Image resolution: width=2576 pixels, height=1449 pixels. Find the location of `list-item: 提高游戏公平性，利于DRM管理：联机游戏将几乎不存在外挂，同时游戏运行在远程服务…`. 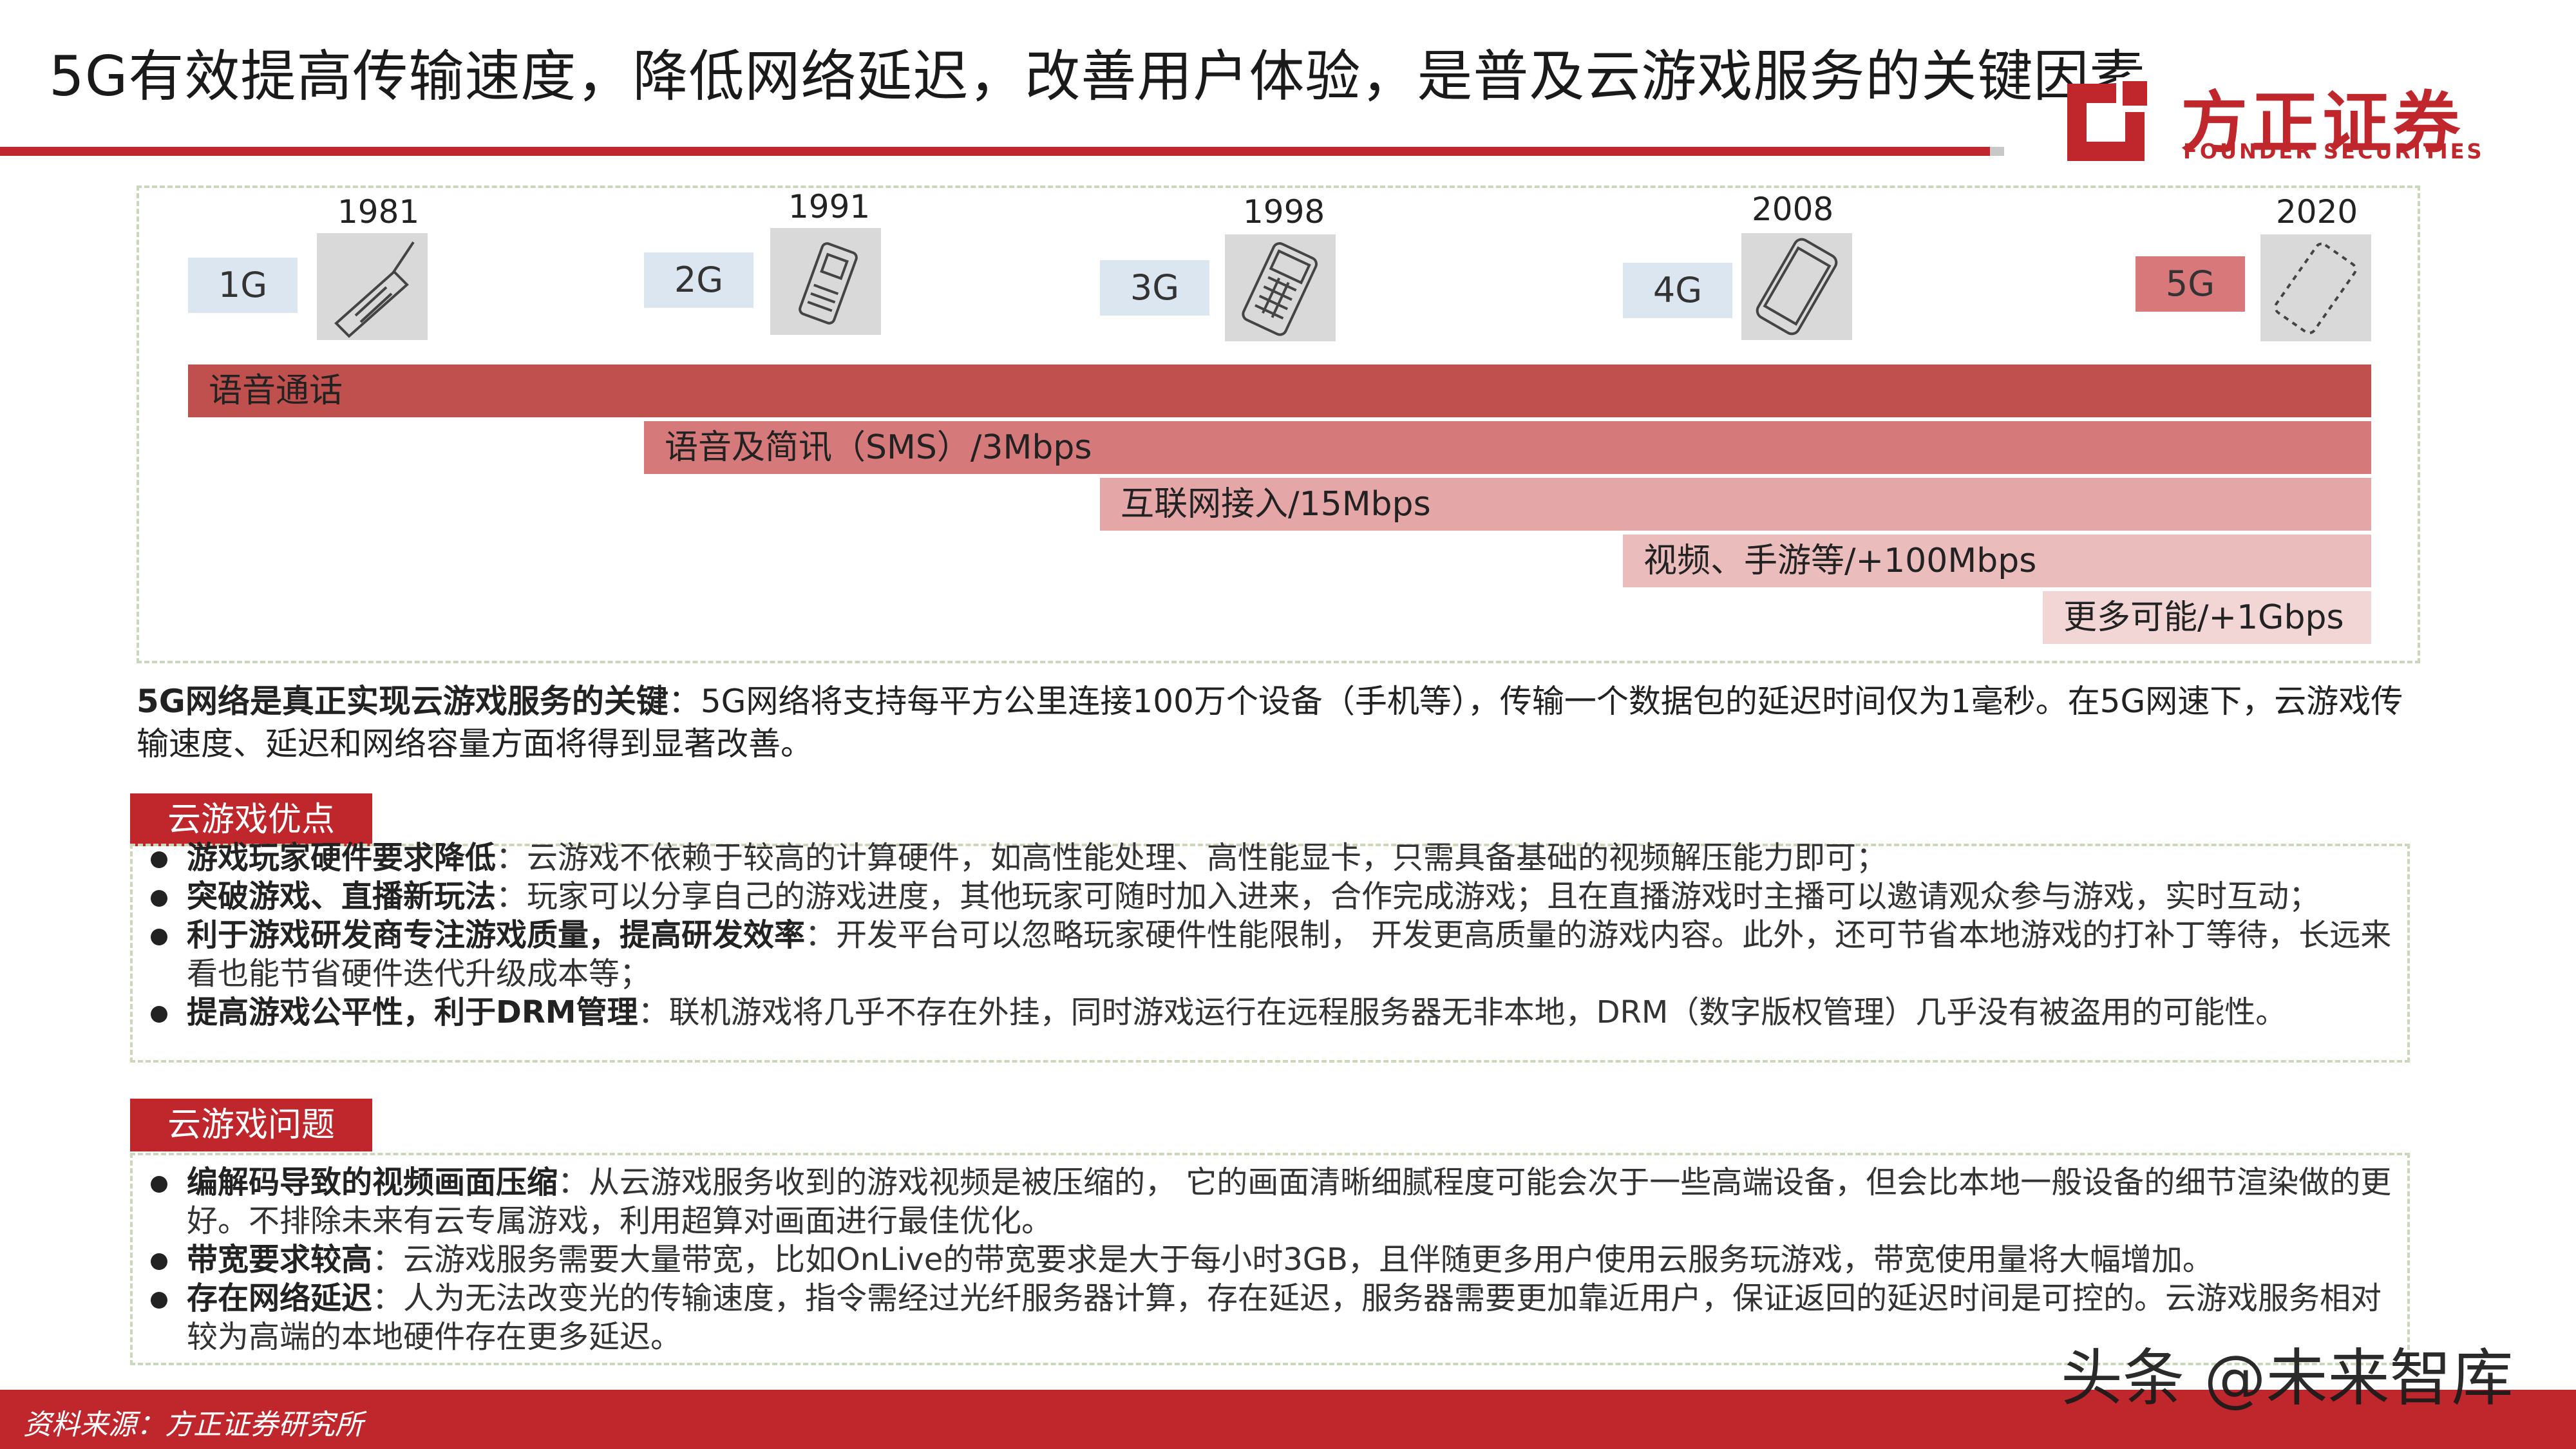

list-item: 提高游戏公平性，利于DRM管理：联机游戏将几乎不存在外挂，同时游戏运行在远程服务… is located at coordinates (1265, 1012).